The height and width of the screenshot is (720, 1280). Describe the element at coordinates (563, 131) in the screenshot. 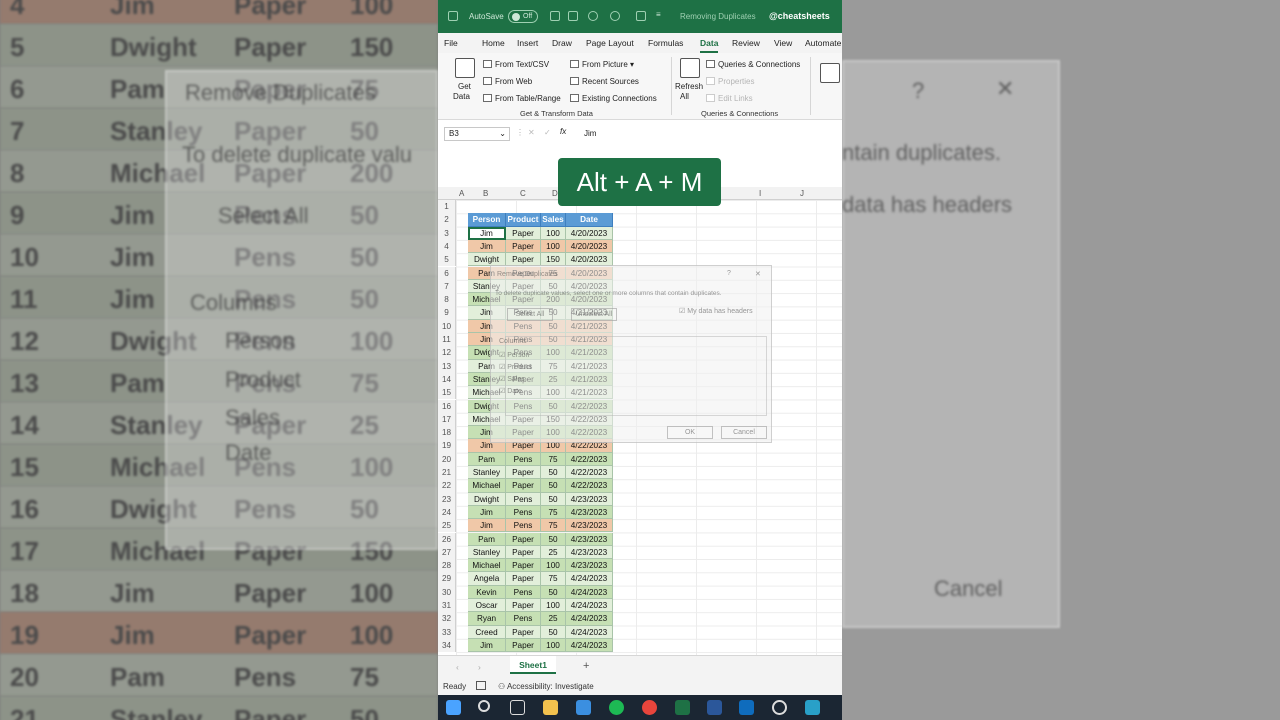

I see `fx-icon: fx` at that location.